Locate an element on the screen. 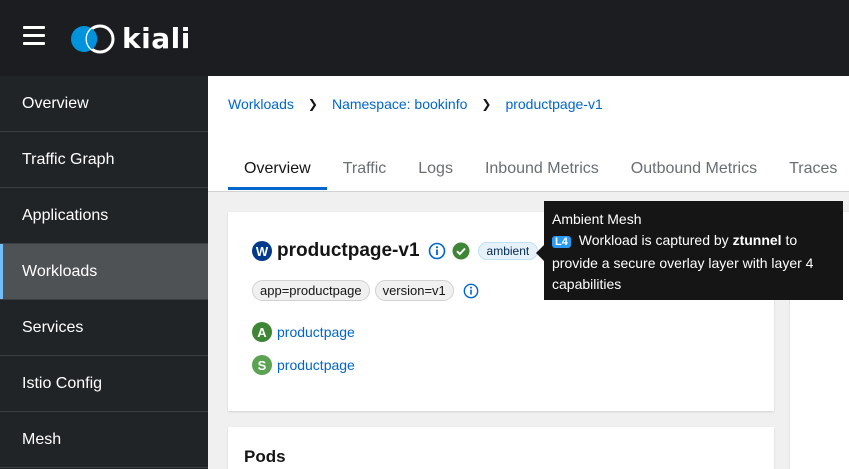  sidebar-item-traffic-graph: Traffic Graph is located at coordinates (104, 160).